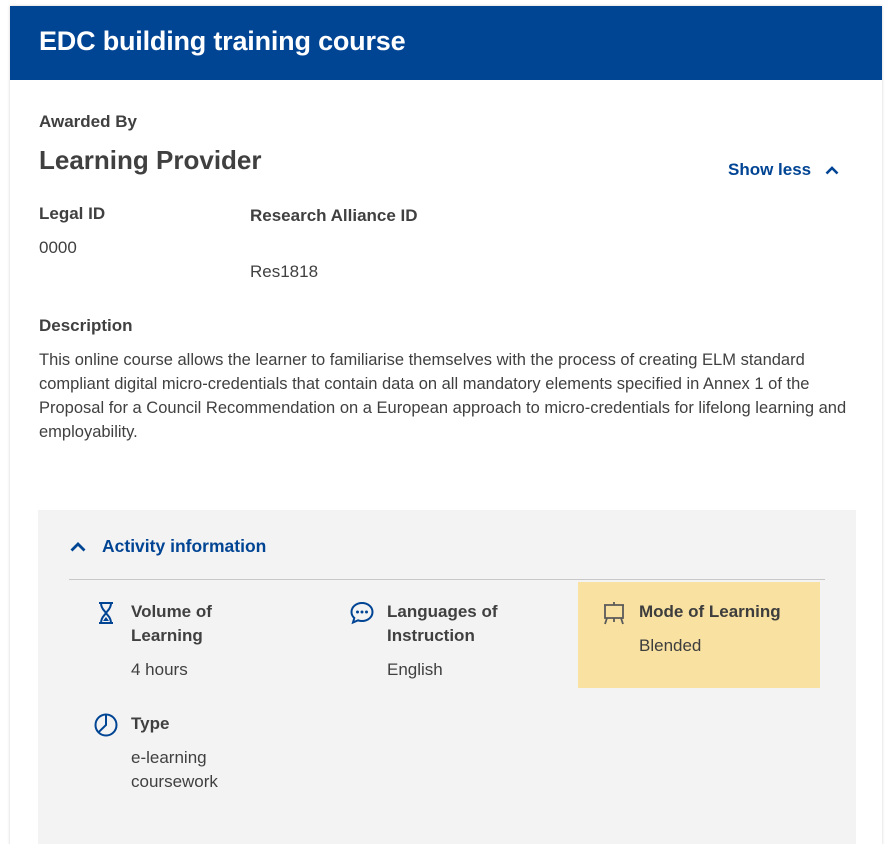  I want to click on presentation-board-icon, so click(614, 613).